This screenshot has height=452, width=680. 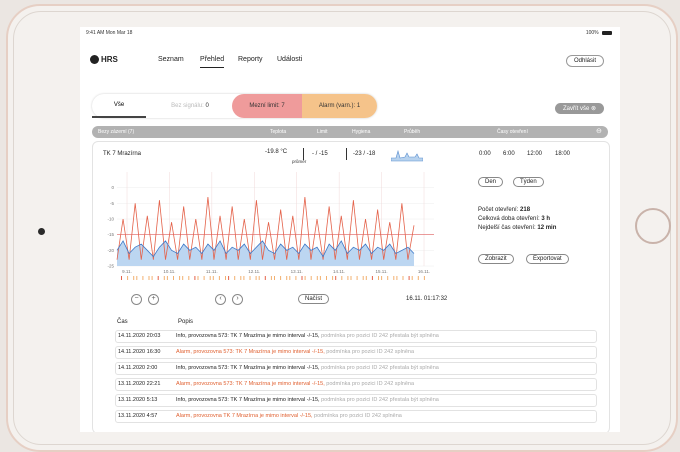 I want to click on col-desc: Popis, so click(x=186, y=322).